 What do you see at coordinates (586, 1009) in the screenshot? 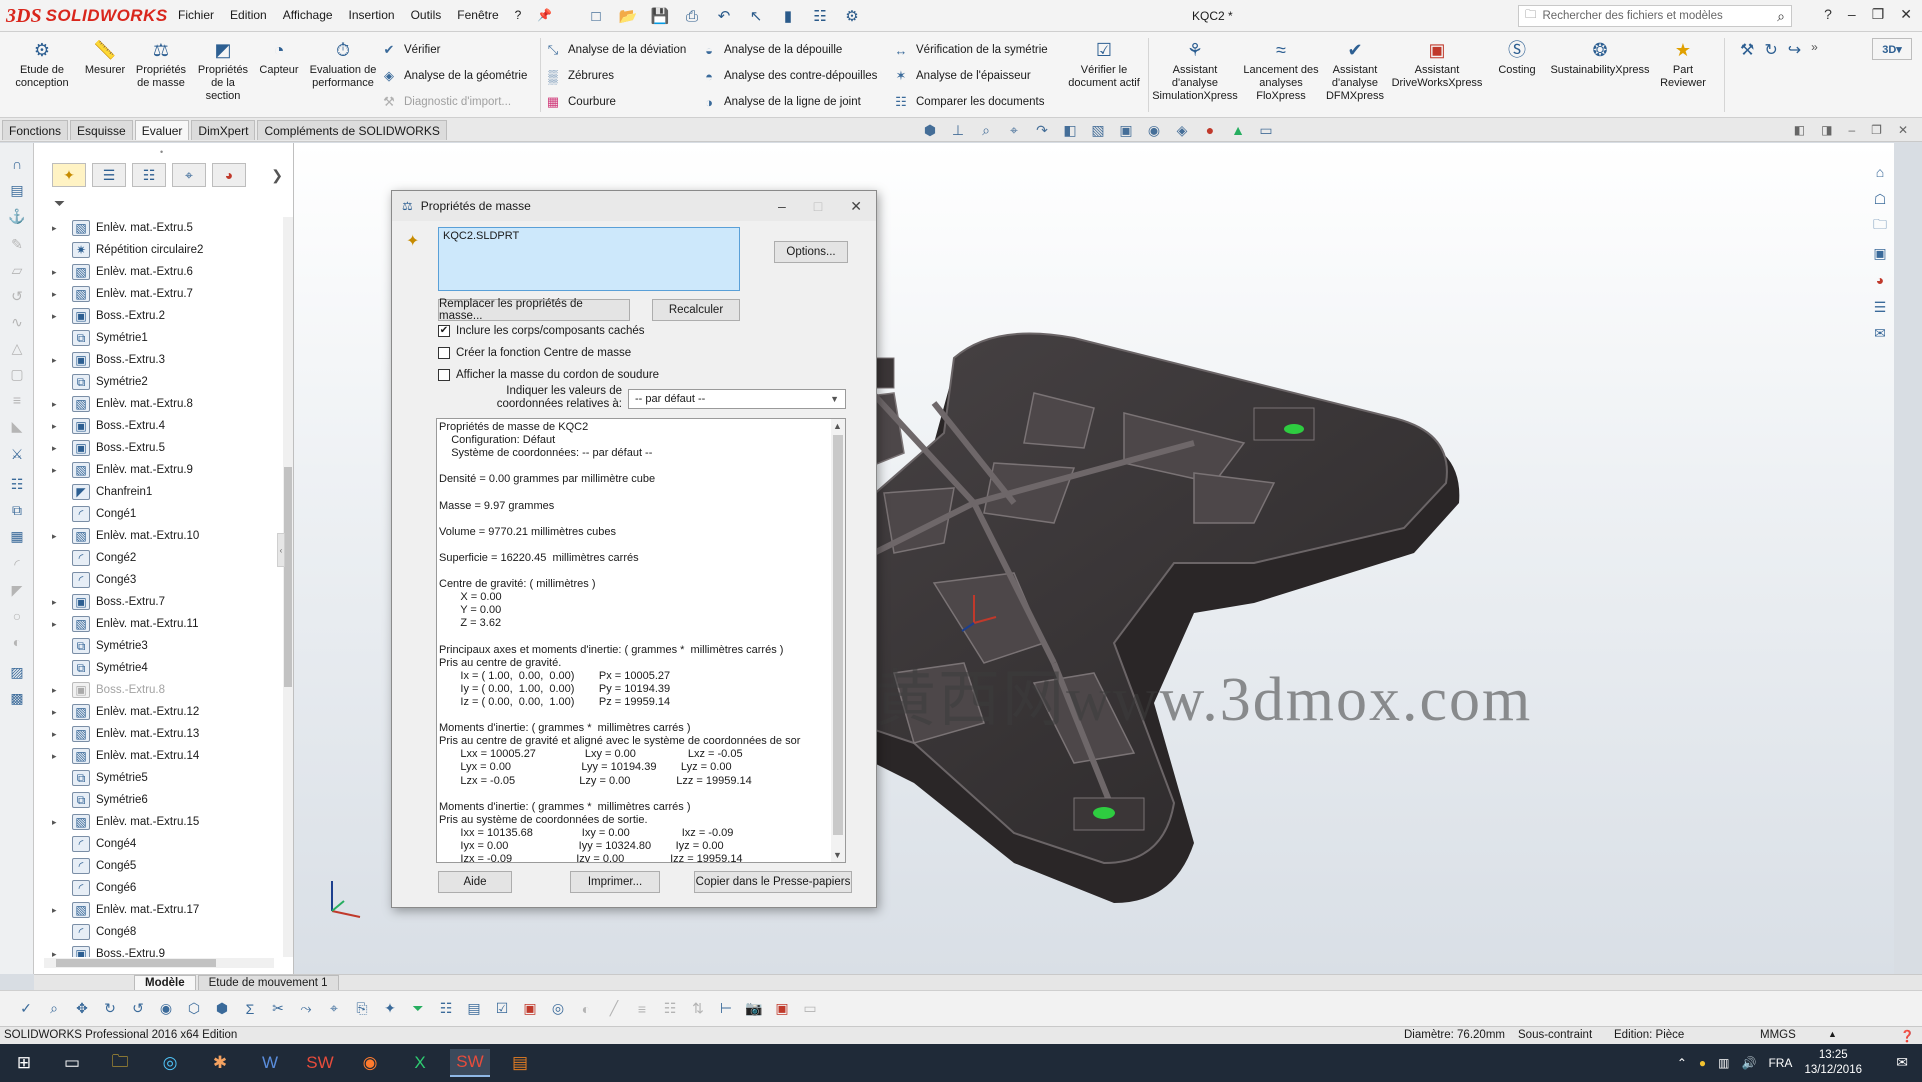
I see `dim-tool-1-icon: ◐` at bounding box center [586, 1009].